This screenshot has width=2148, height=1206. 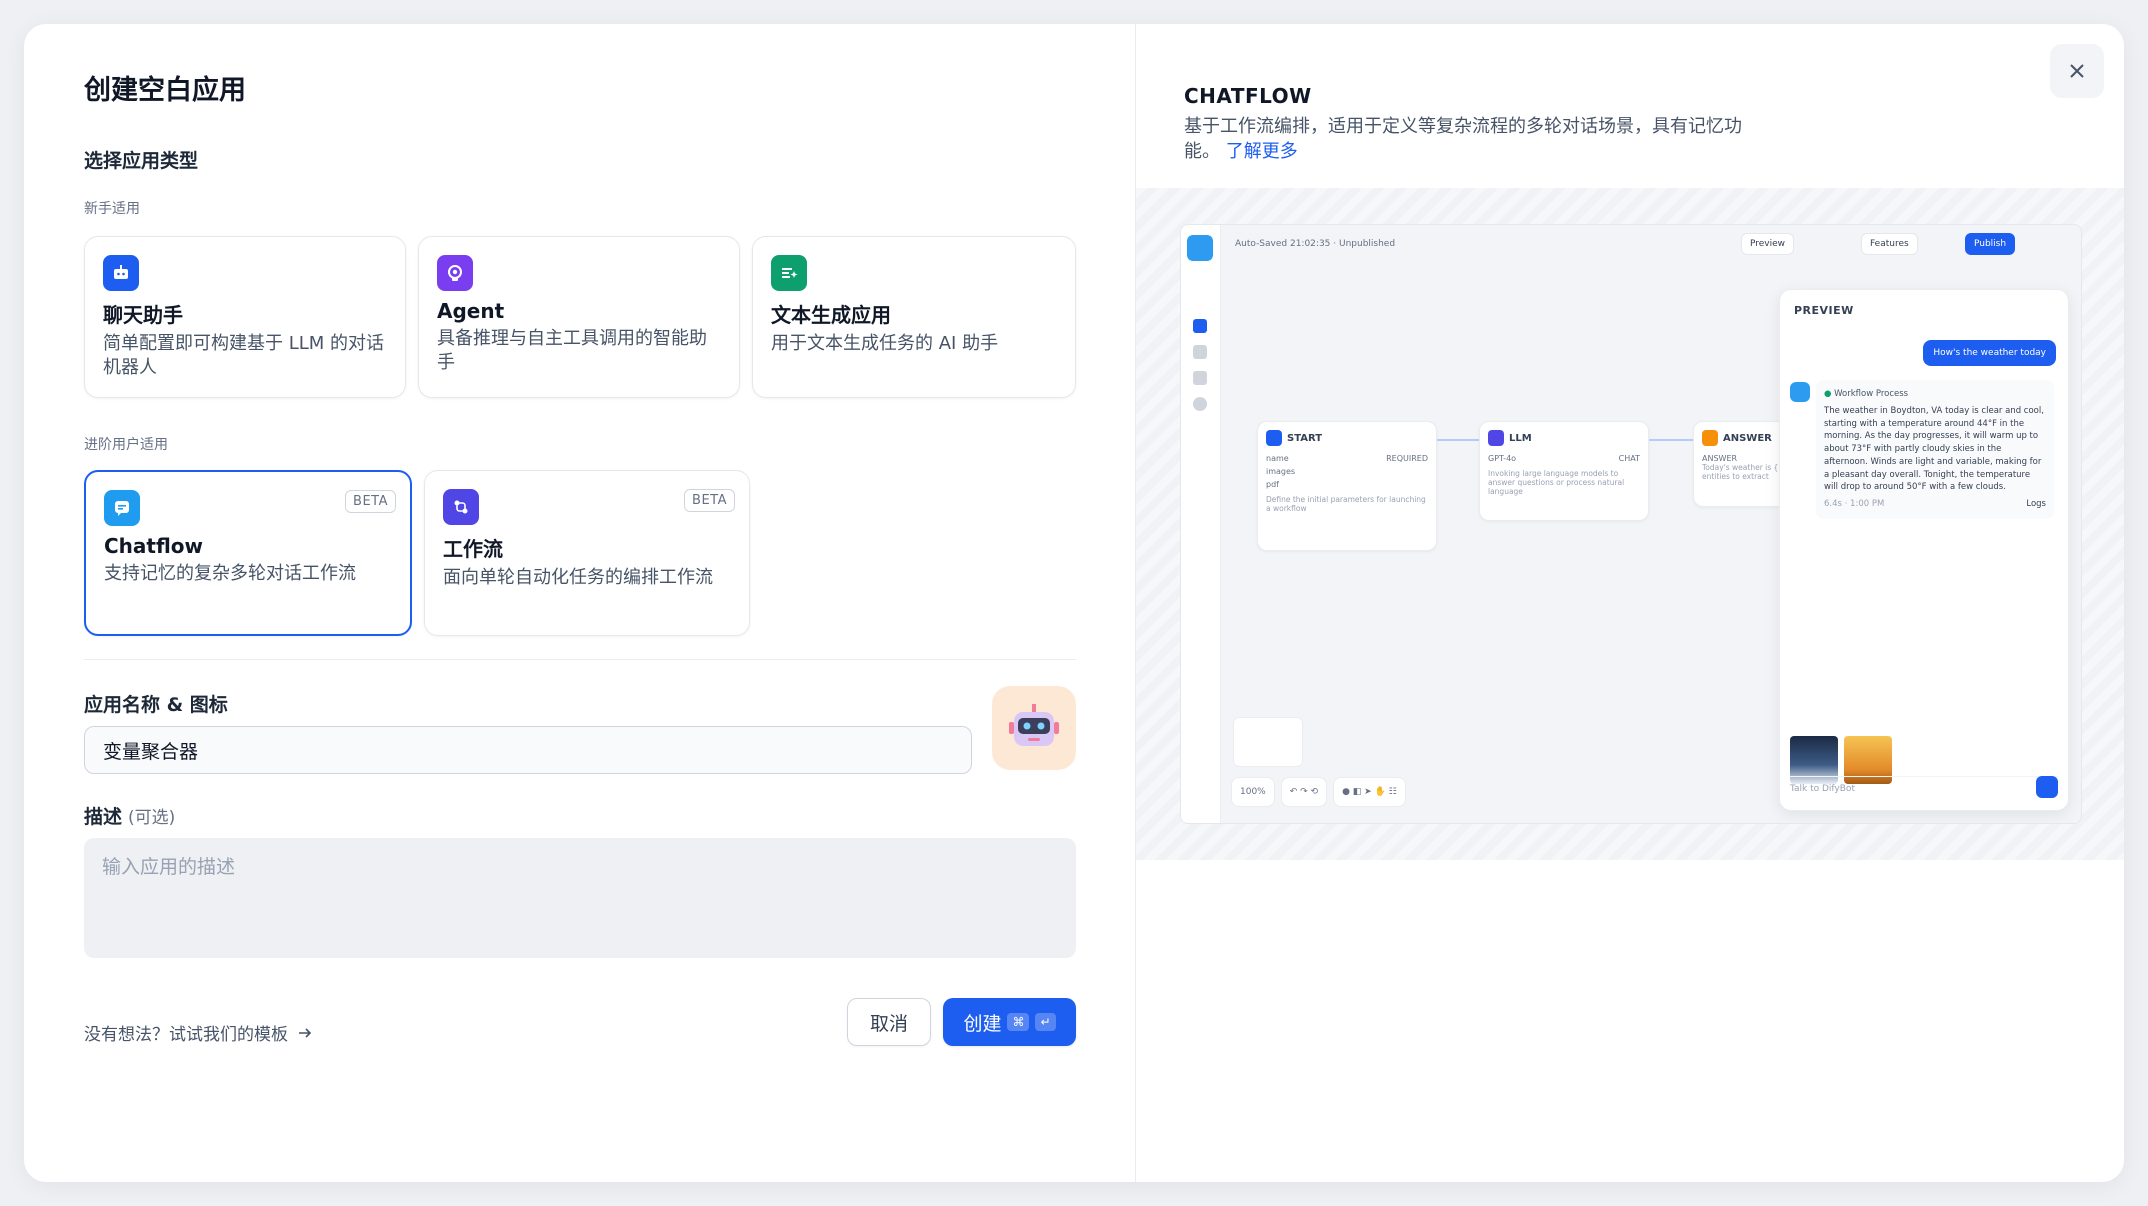 What do you see at coordinates (579, 317) in the screenshot?
I see `app-type-card-agent: Agent 具备推理与自主工具调用的智能助手` at bounding box center [579, 317].